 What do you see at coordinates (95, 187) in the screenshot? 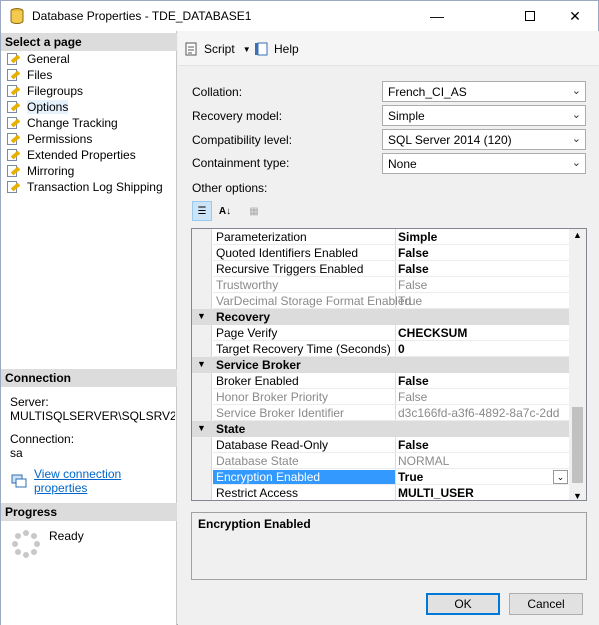
I see `page-item-label: Transaction Log Shipping` at bounding box center [95, 187].